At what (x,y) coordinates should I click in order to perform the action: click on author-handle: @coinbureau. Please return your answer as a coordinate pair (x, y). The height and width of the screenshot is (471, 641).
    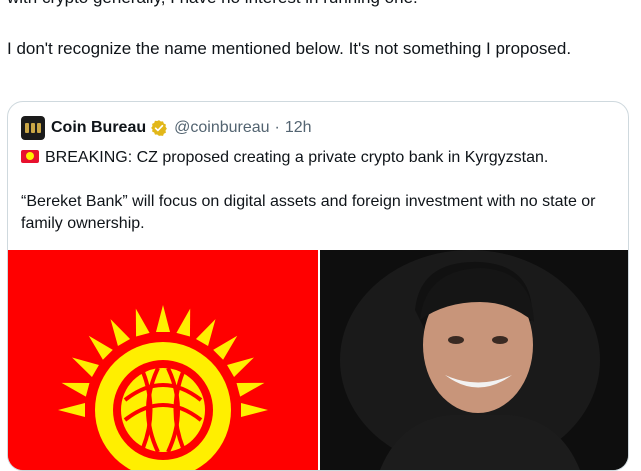
    Looking at the image, I should click on (221, 128).